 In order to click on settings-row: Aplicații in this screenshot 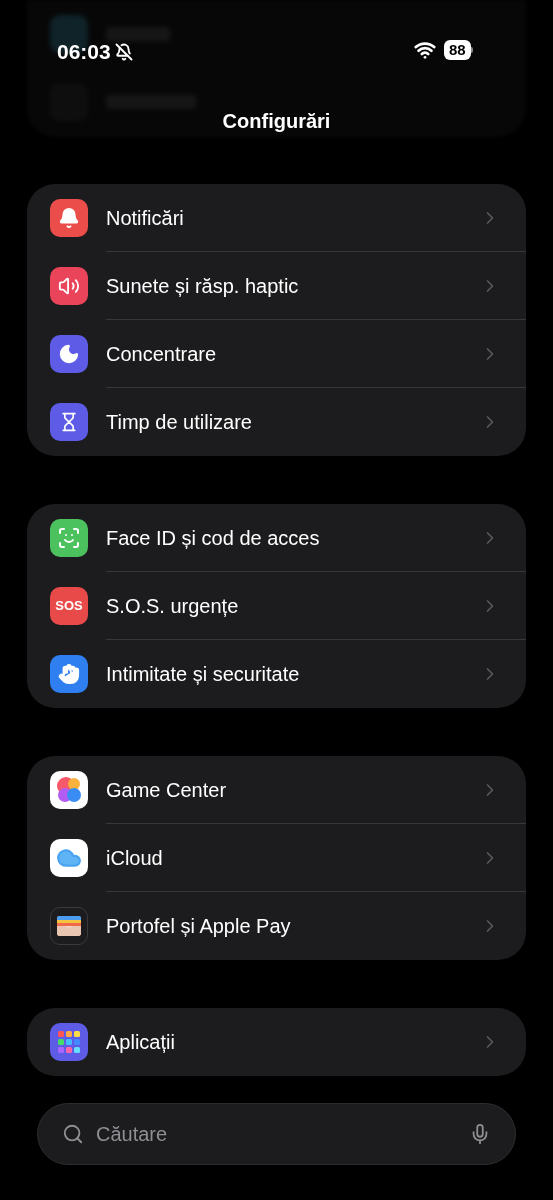, I will do `click(276, 1042)`.